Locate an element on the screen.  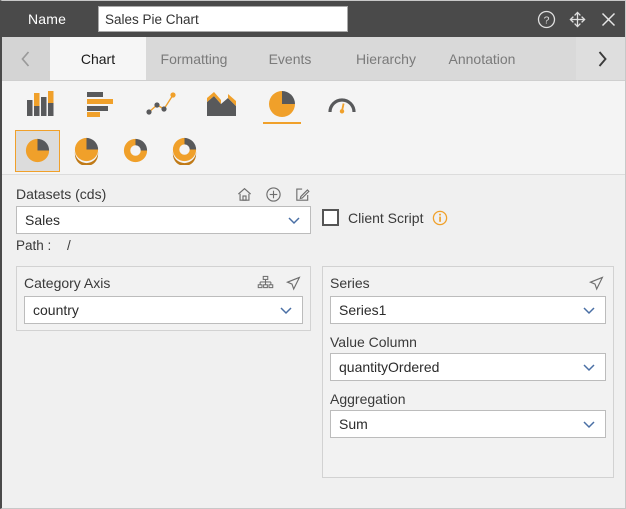
home-icon is located at coordinates (244, 194).